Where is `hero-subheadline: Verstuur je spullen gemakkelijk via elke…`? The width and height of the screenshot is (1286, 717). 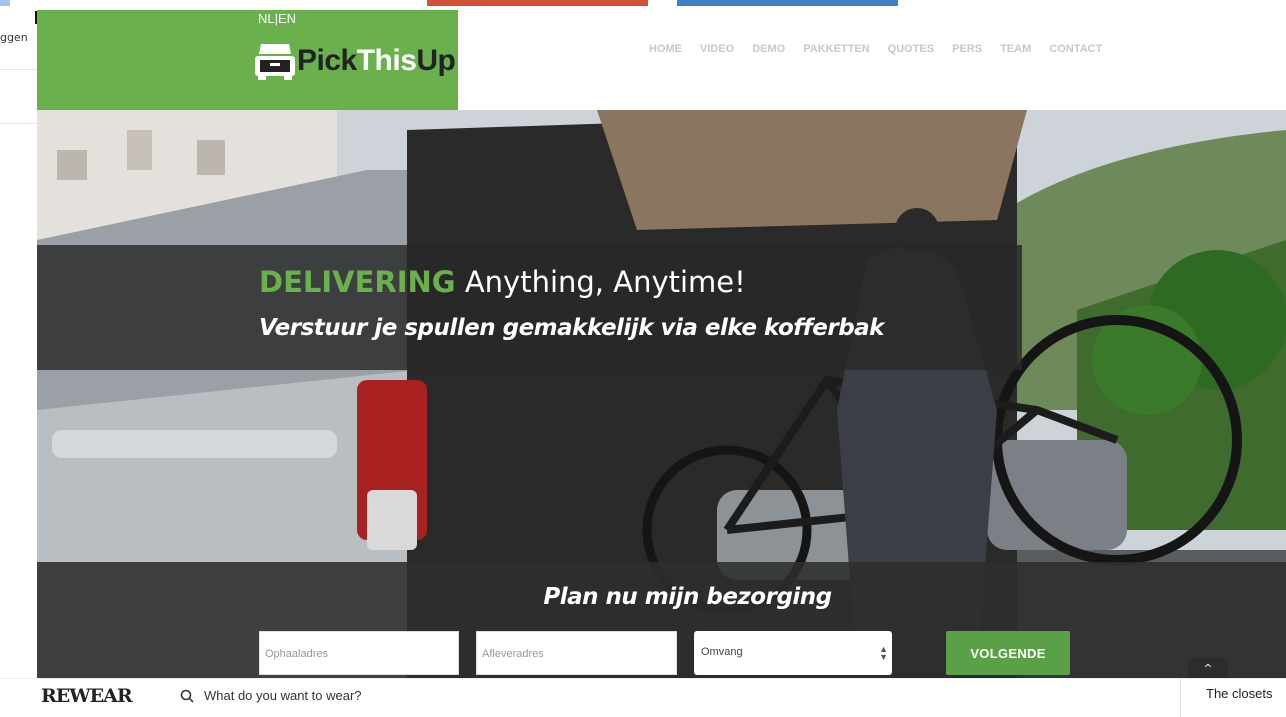 hero-subheadline: Verstuur je spullen gemakkelijk via elke… is located at coordinates (571, 328).